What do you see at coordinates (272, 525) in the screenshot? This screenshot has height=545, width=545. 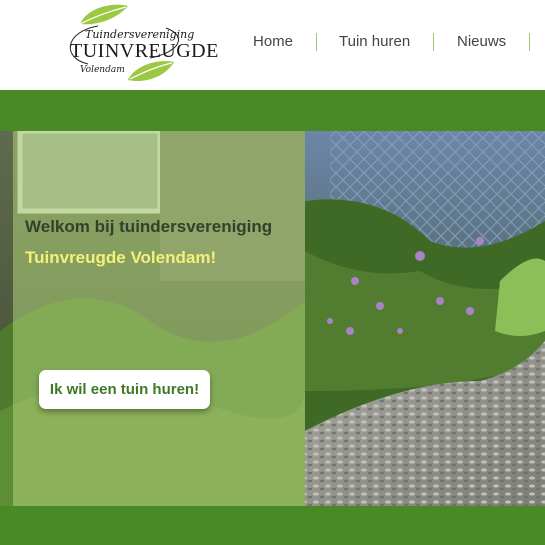 I see `green-band-bottom` at bounding box center [272, 525].